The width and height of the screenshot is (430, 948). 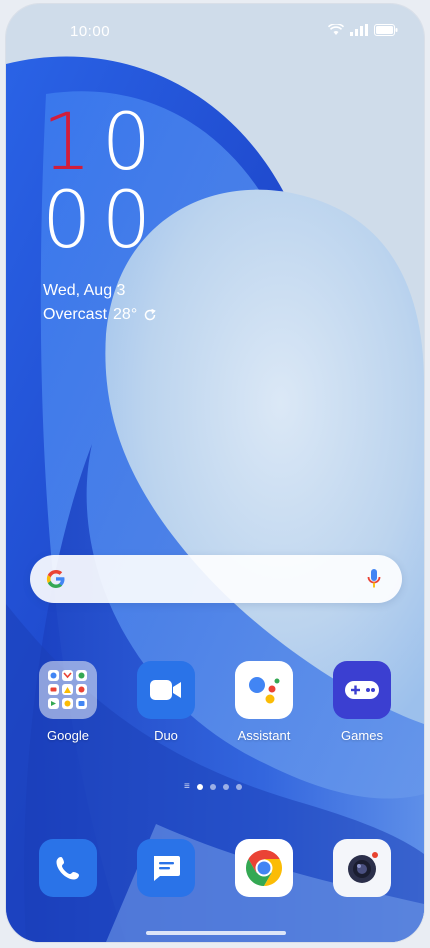 What do you see at coordinates (68, 735) in the screenshot?
I see `app-label: Google` at bounding box center [68, 735].